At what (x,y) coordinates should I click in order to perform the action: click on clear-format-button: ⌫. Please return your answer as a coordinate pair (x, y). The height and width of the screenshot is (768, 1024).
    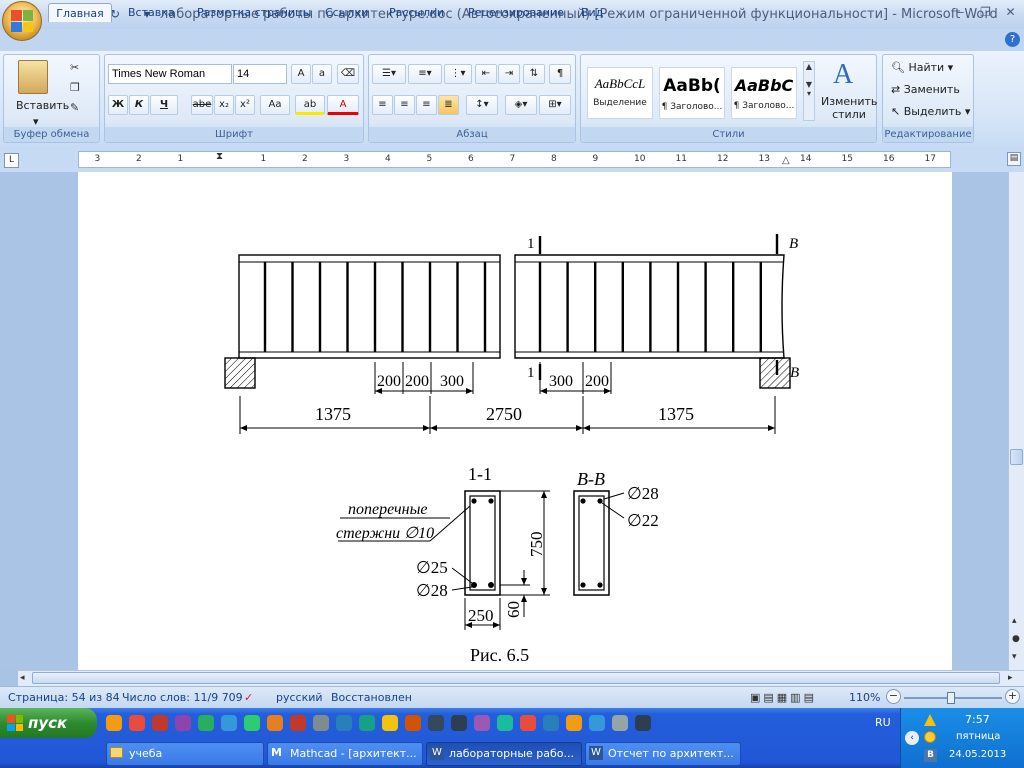
    Looking at the image, I should click on (348, 74).